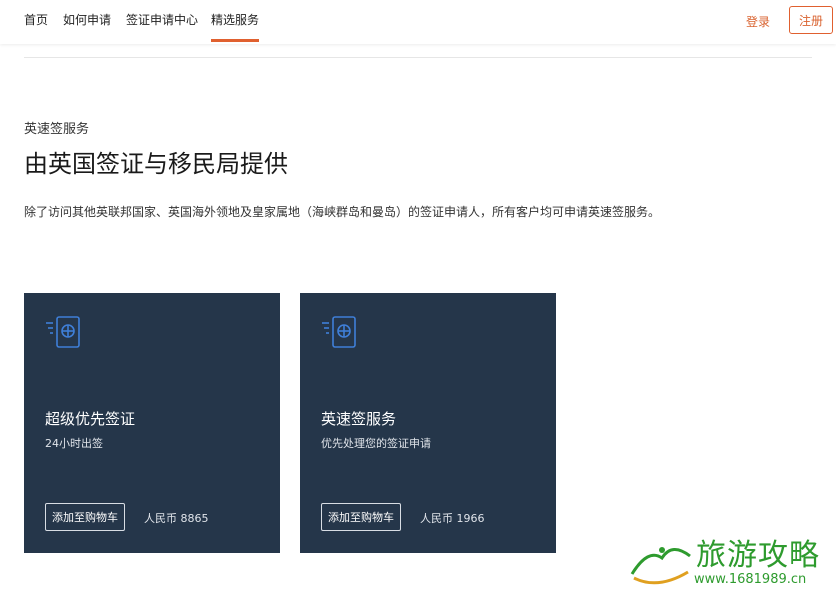 The height and width of the screenshot is (596, 836). I want to click on service-card-priority: 超级优先签证 24小时出签 添加至购物车 人民币 8865, so click(152, 423).